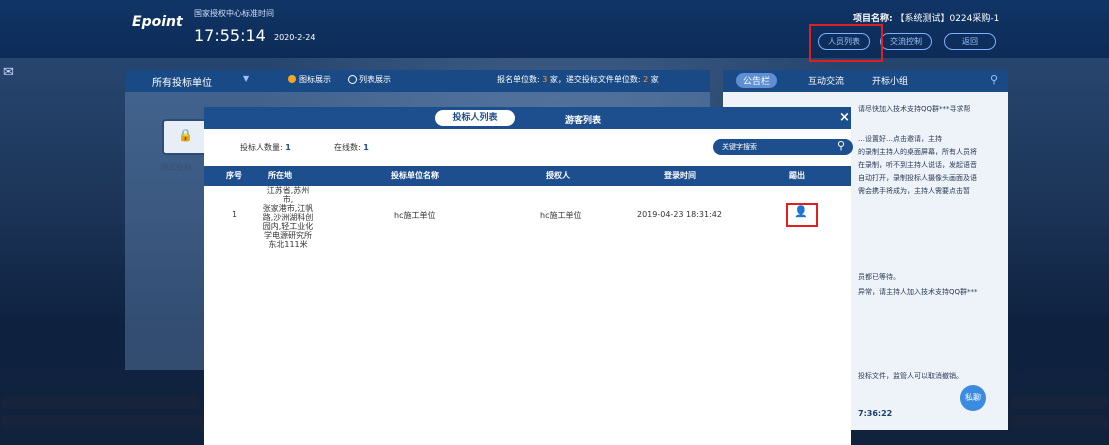 This screenshot has width=1109, height=445. What do you see at coordinates (288, 147) in the screenshot?
I see `bidder-count-value: 1` at bounding box center [288, 147].